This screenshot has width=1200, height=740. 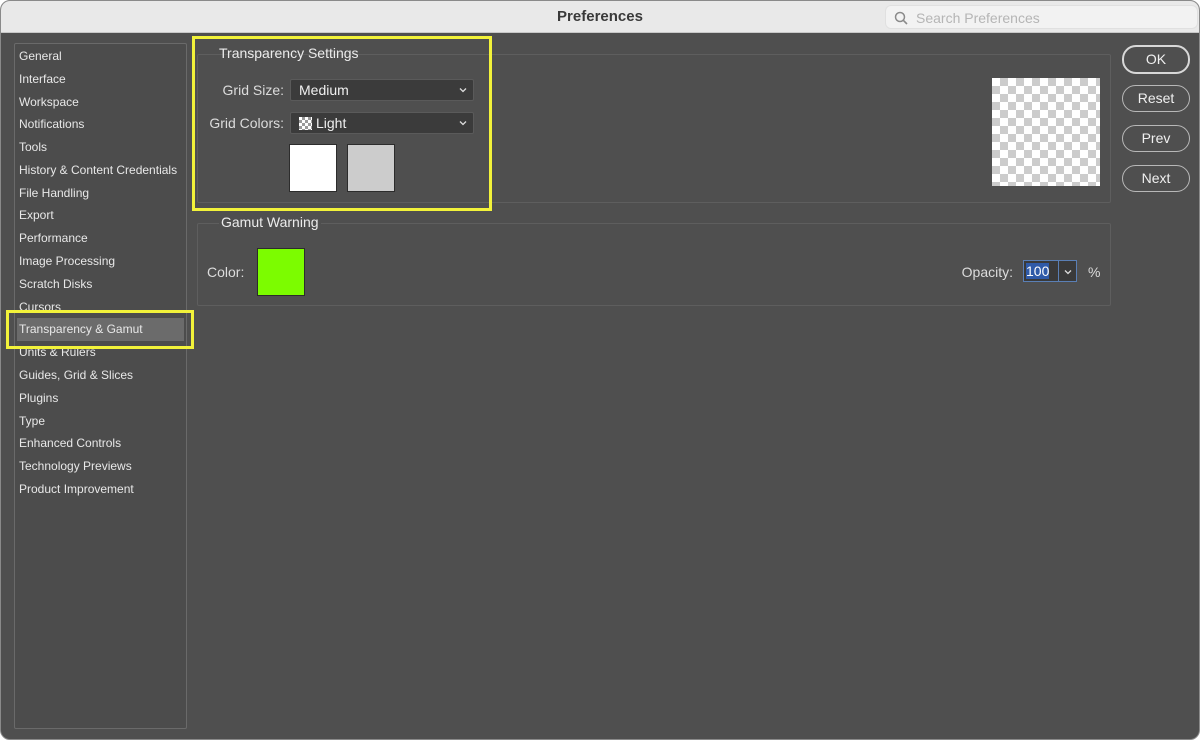 What do you see at coordinates (100, 102) in the screenshot?
I see `sidebar-item-workspace: Workspace` at bounding box center [100, 102].